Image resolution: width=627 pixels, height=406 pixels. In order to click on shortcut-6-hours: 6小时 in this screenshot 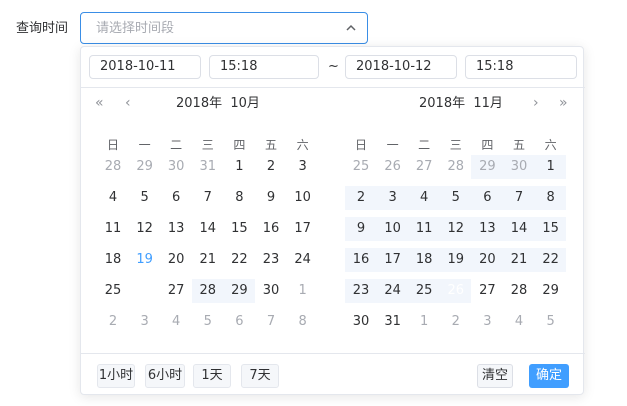, I will do `click(165, 376)`.